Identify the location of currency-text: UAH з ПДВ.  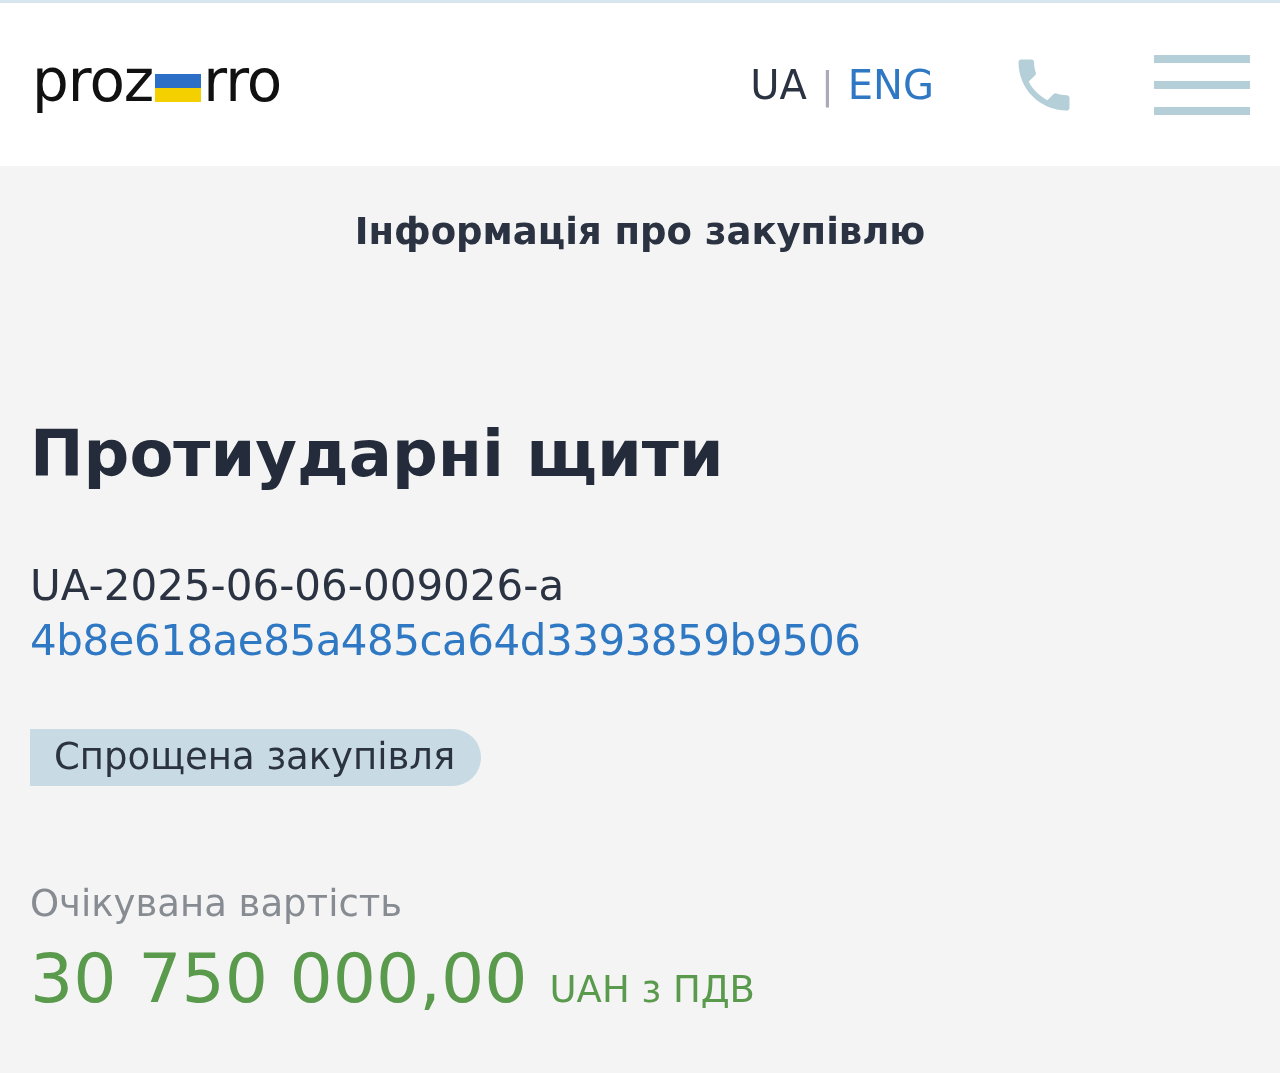
(652, 990).